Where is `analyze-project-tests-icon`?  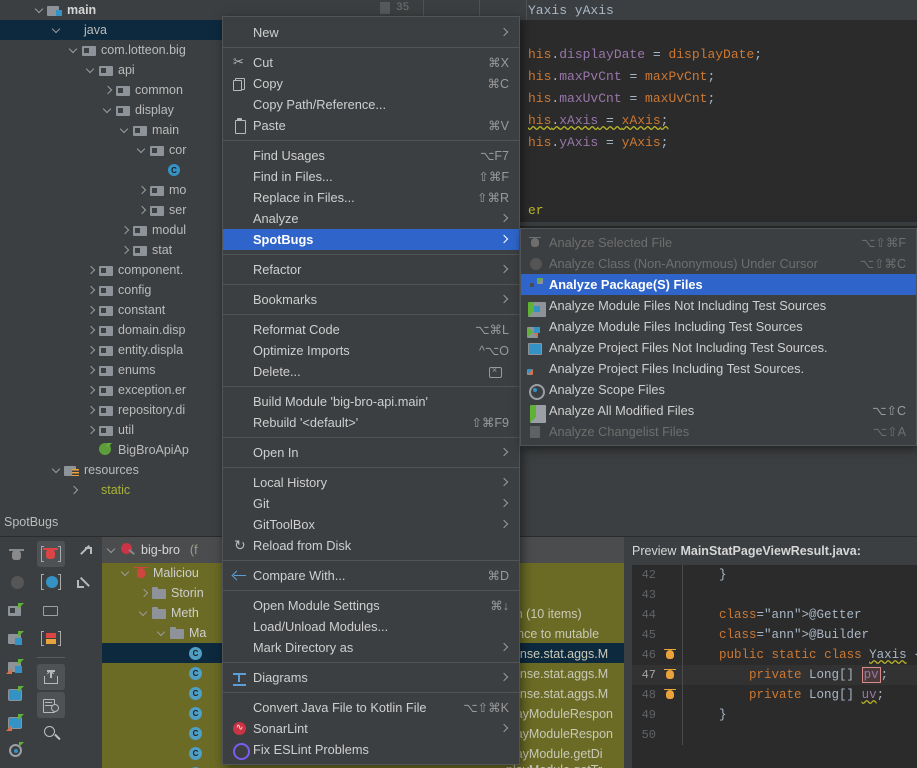 analyze-project-tests-icon is located at coordinates (17, 722).